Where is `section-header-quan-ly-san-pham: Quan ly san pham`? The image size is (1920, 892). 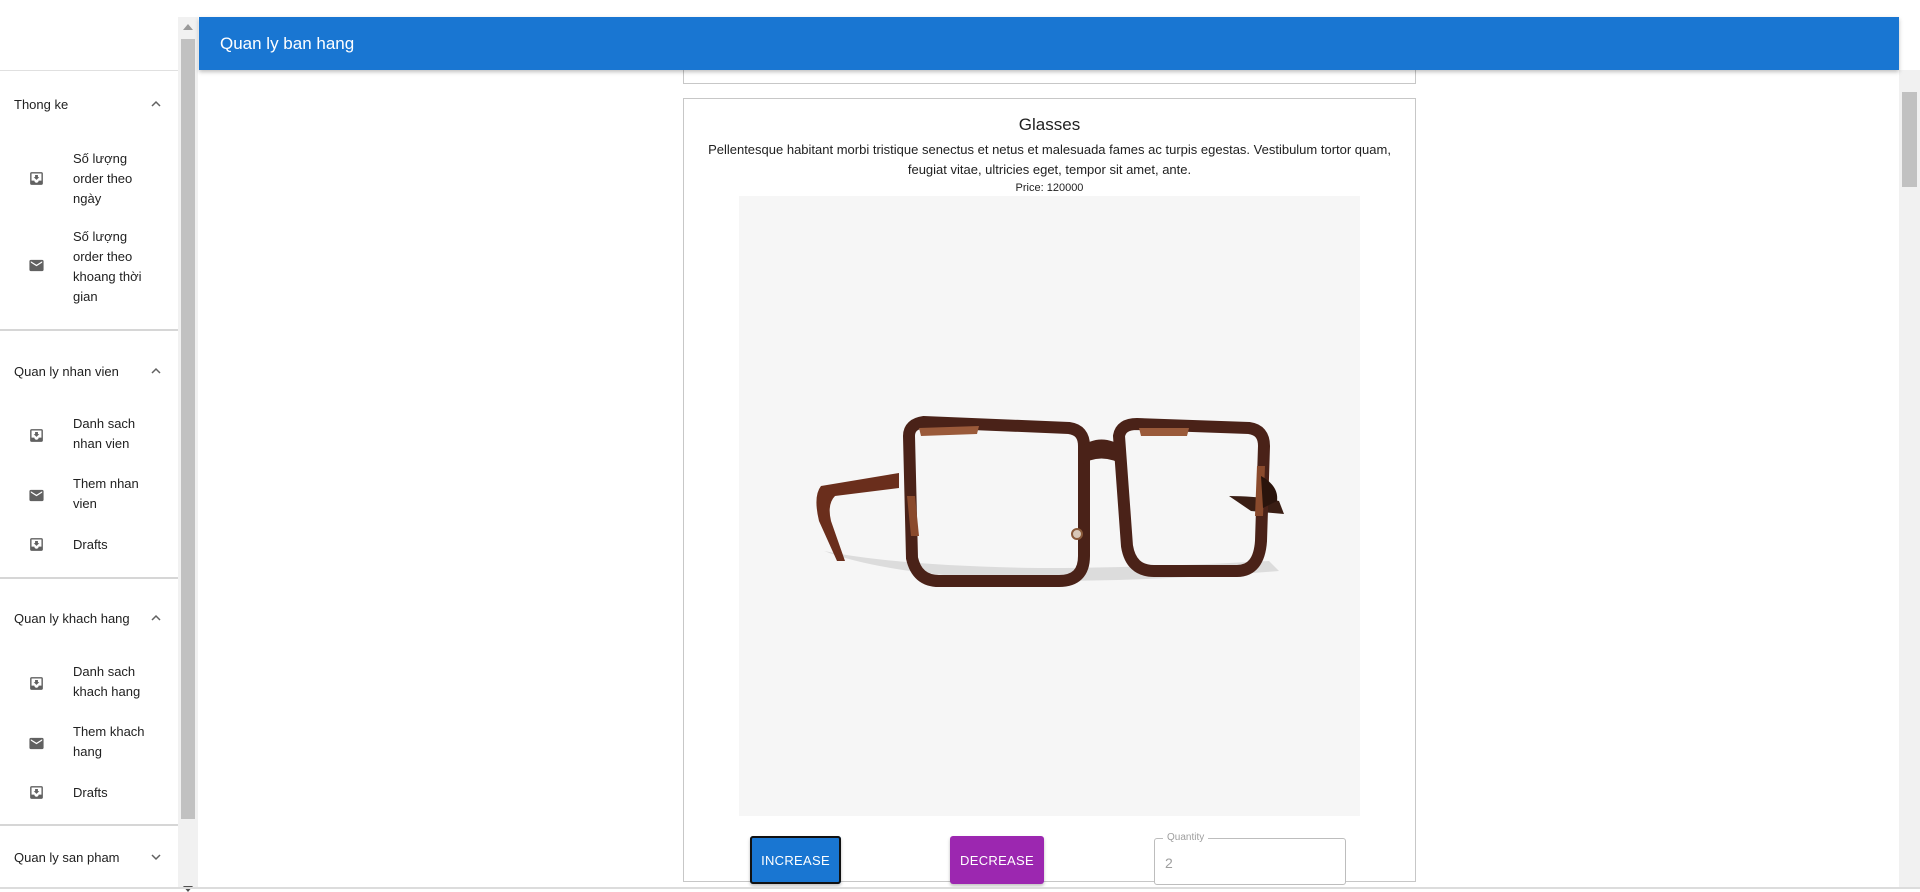
section-header-quan-ly-san-pham: Quan ly san pham is located at coordinates (89, 857).